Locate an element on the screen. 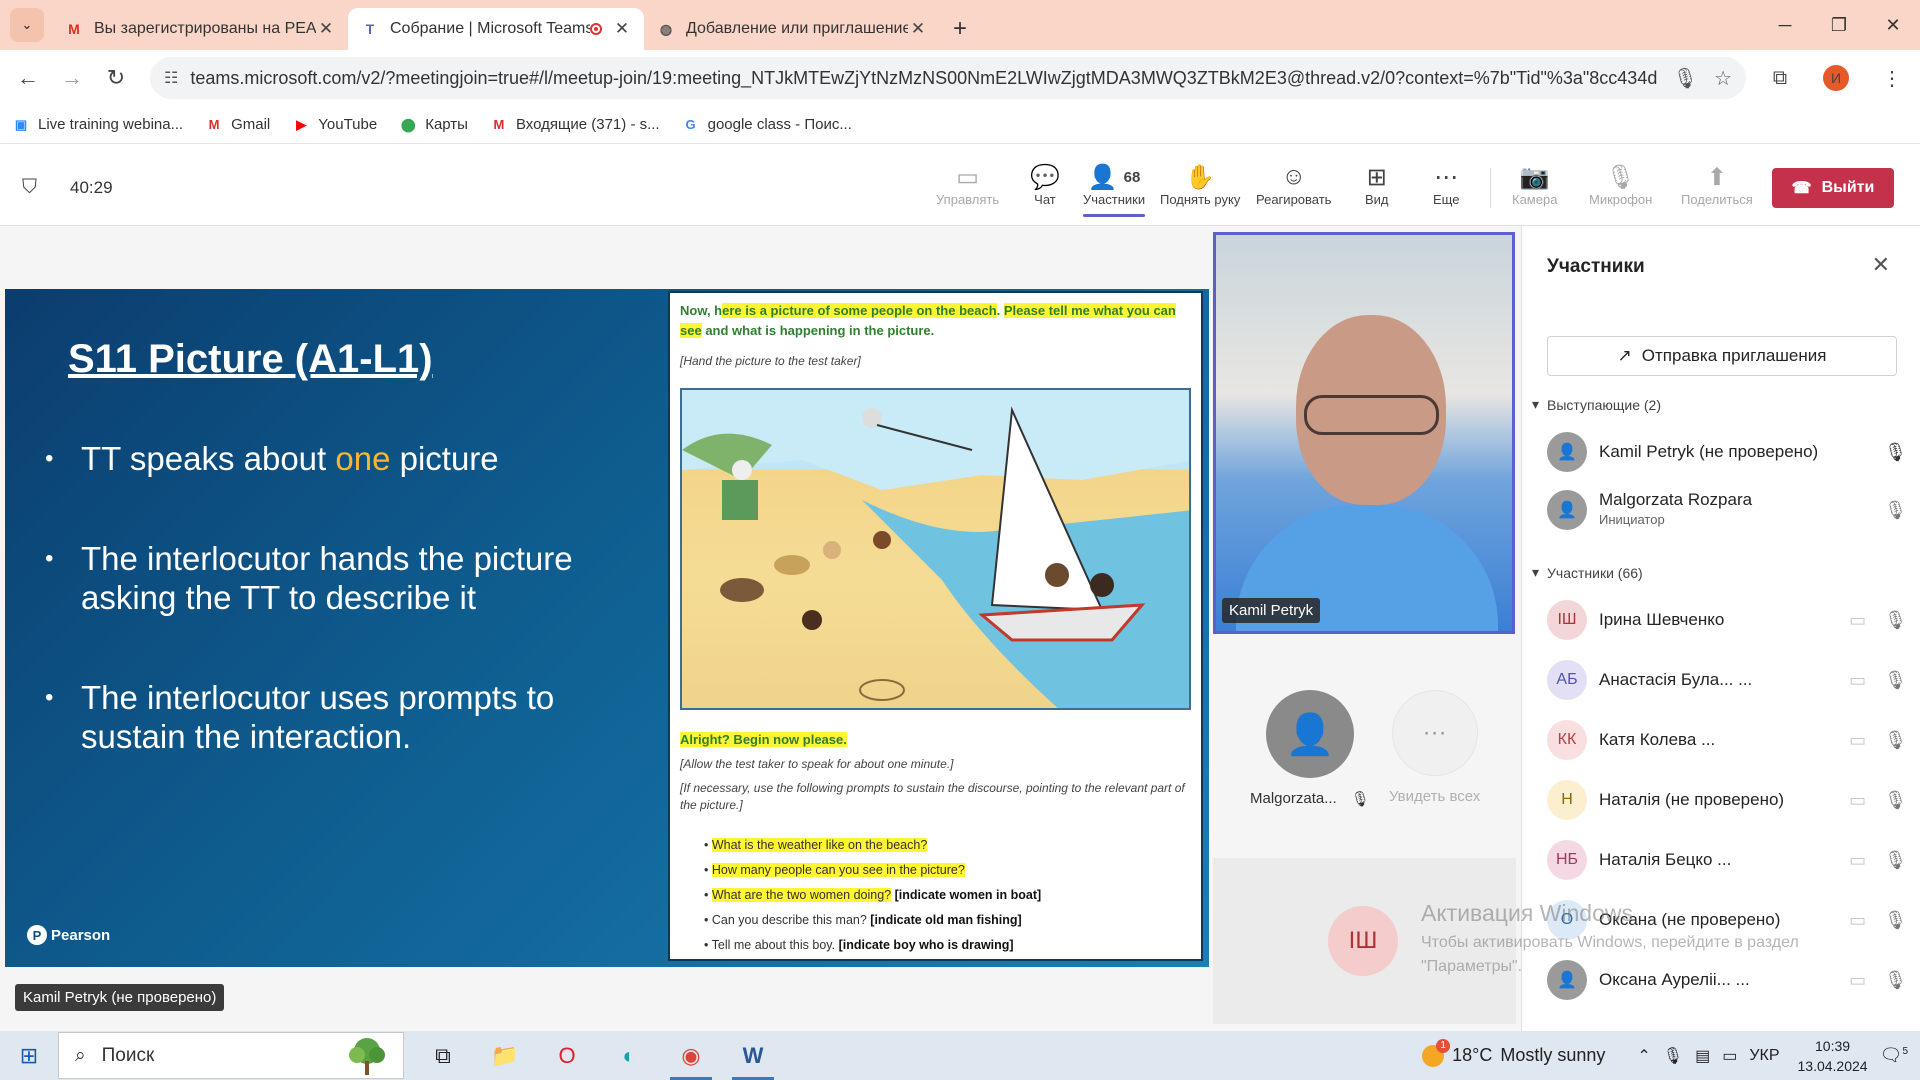 The width and height of the screenshot is (1920, 1080). file-explorer-icon: 📁 is located at coordinates (505, 1055).